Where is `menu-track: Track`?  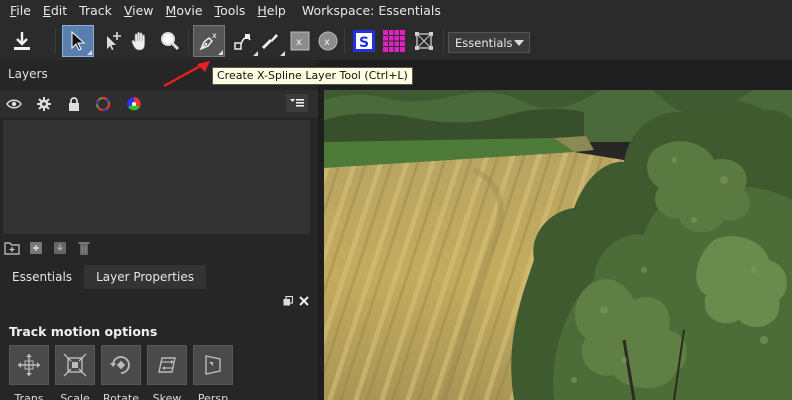
menu-track: Track is located at coordinates (95, 11).